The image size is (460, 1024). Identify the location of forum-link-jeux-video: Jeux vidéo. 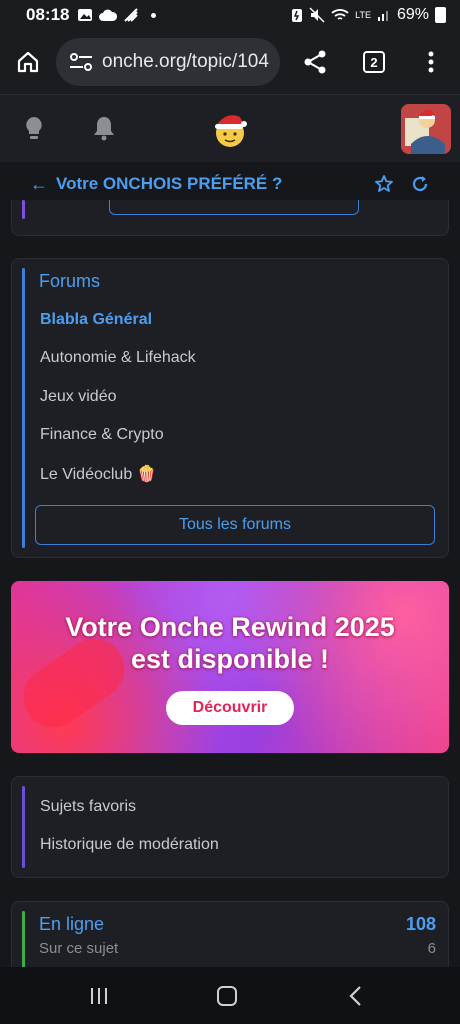
(78, 397).